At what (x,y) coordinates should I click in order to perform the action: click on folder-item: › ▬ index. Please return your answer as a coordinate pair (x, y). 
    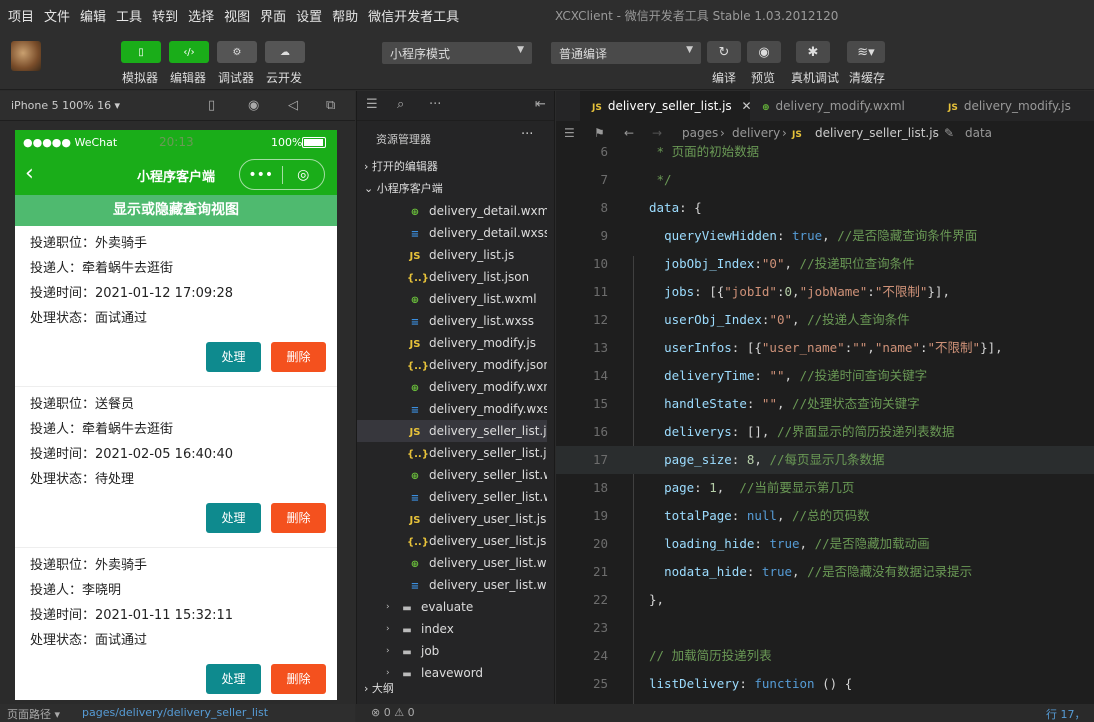
    Looking at the image, I should click on (452, 629).